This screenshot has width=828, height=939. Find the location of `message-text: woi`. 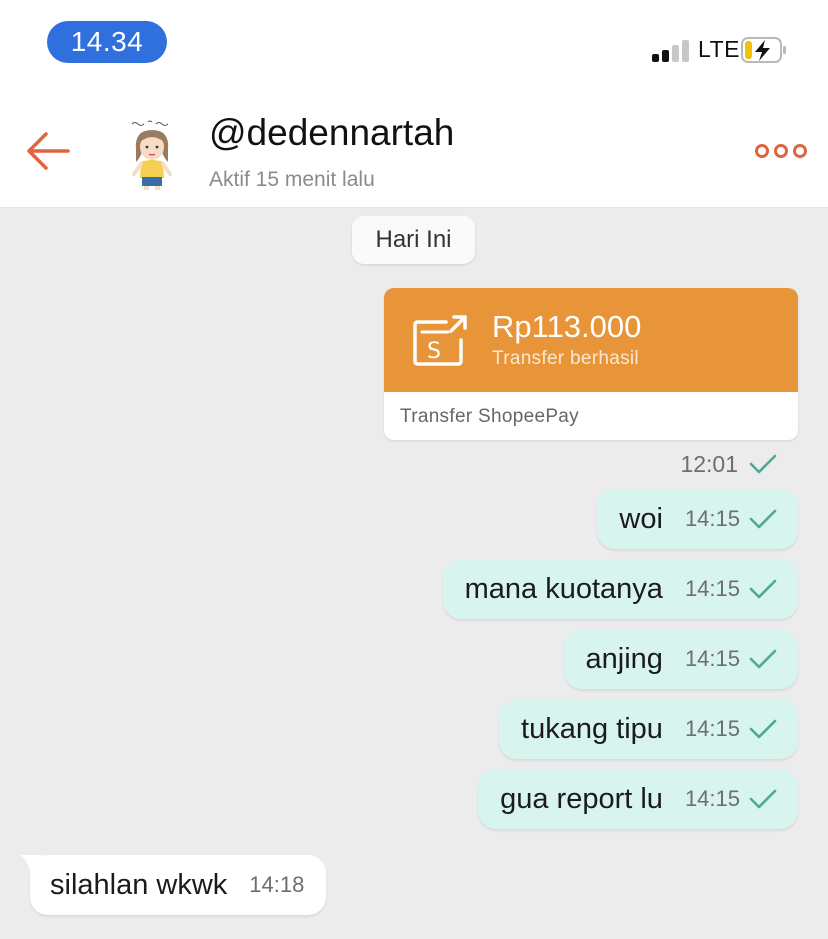

message-text: woi is located at coordinates (641, 518).